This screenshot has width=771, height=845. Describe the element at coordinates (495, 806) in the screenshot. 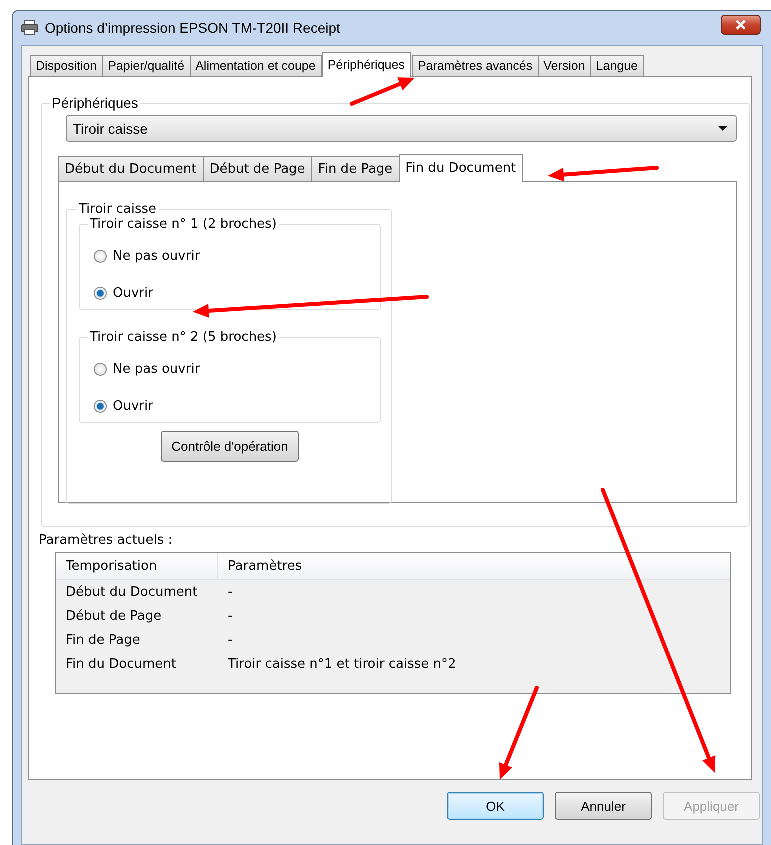

I see `dialog-button: OK` at that location.